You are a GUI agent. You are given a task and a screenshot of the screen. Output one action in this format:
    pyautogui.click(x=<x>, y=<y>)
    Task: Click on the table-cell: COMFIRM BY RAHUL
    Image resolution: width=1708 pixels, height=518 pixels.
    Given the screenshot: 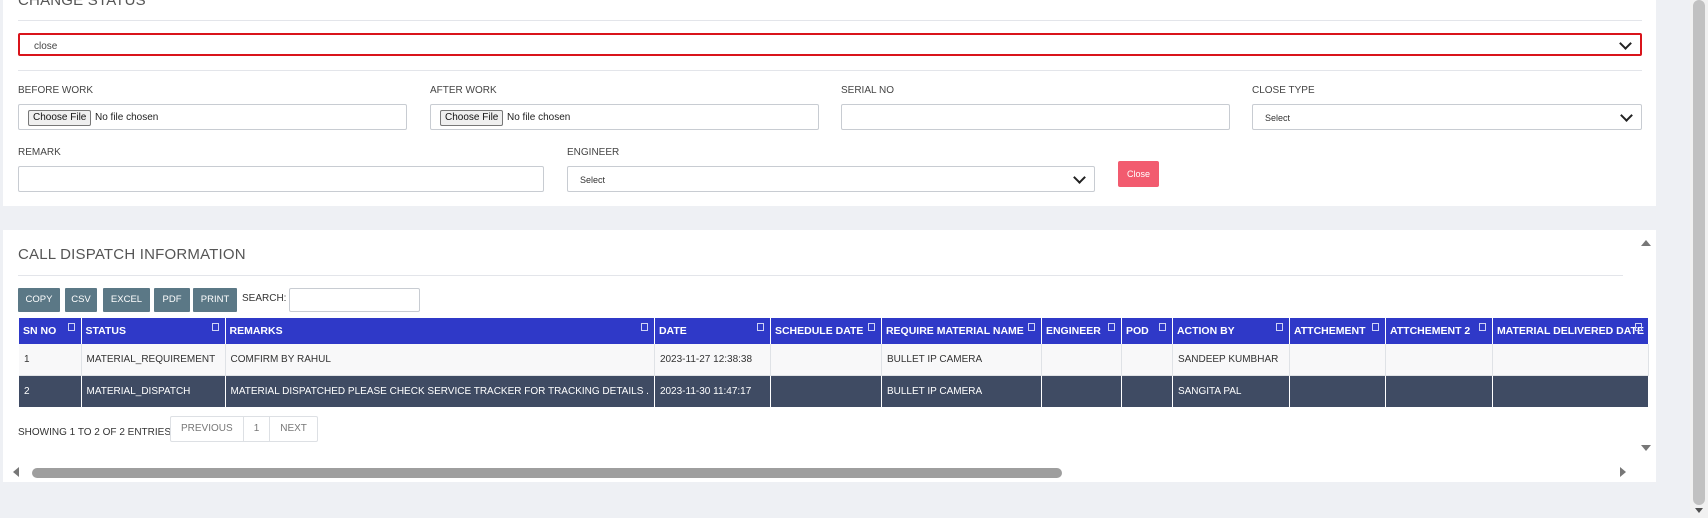 What is the action you would take?
    pyautogui.click(x=440, y=360)
    